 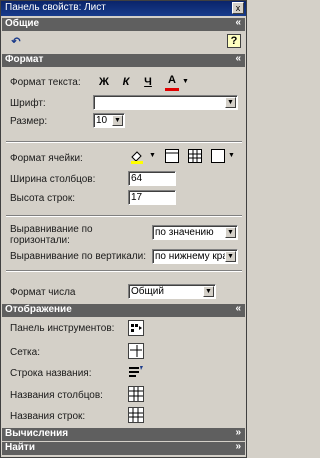 What do you see at coordinates (24, 59) in the screenshot?
I see `section-format-label: Формат` at bounding box center [24, 59].